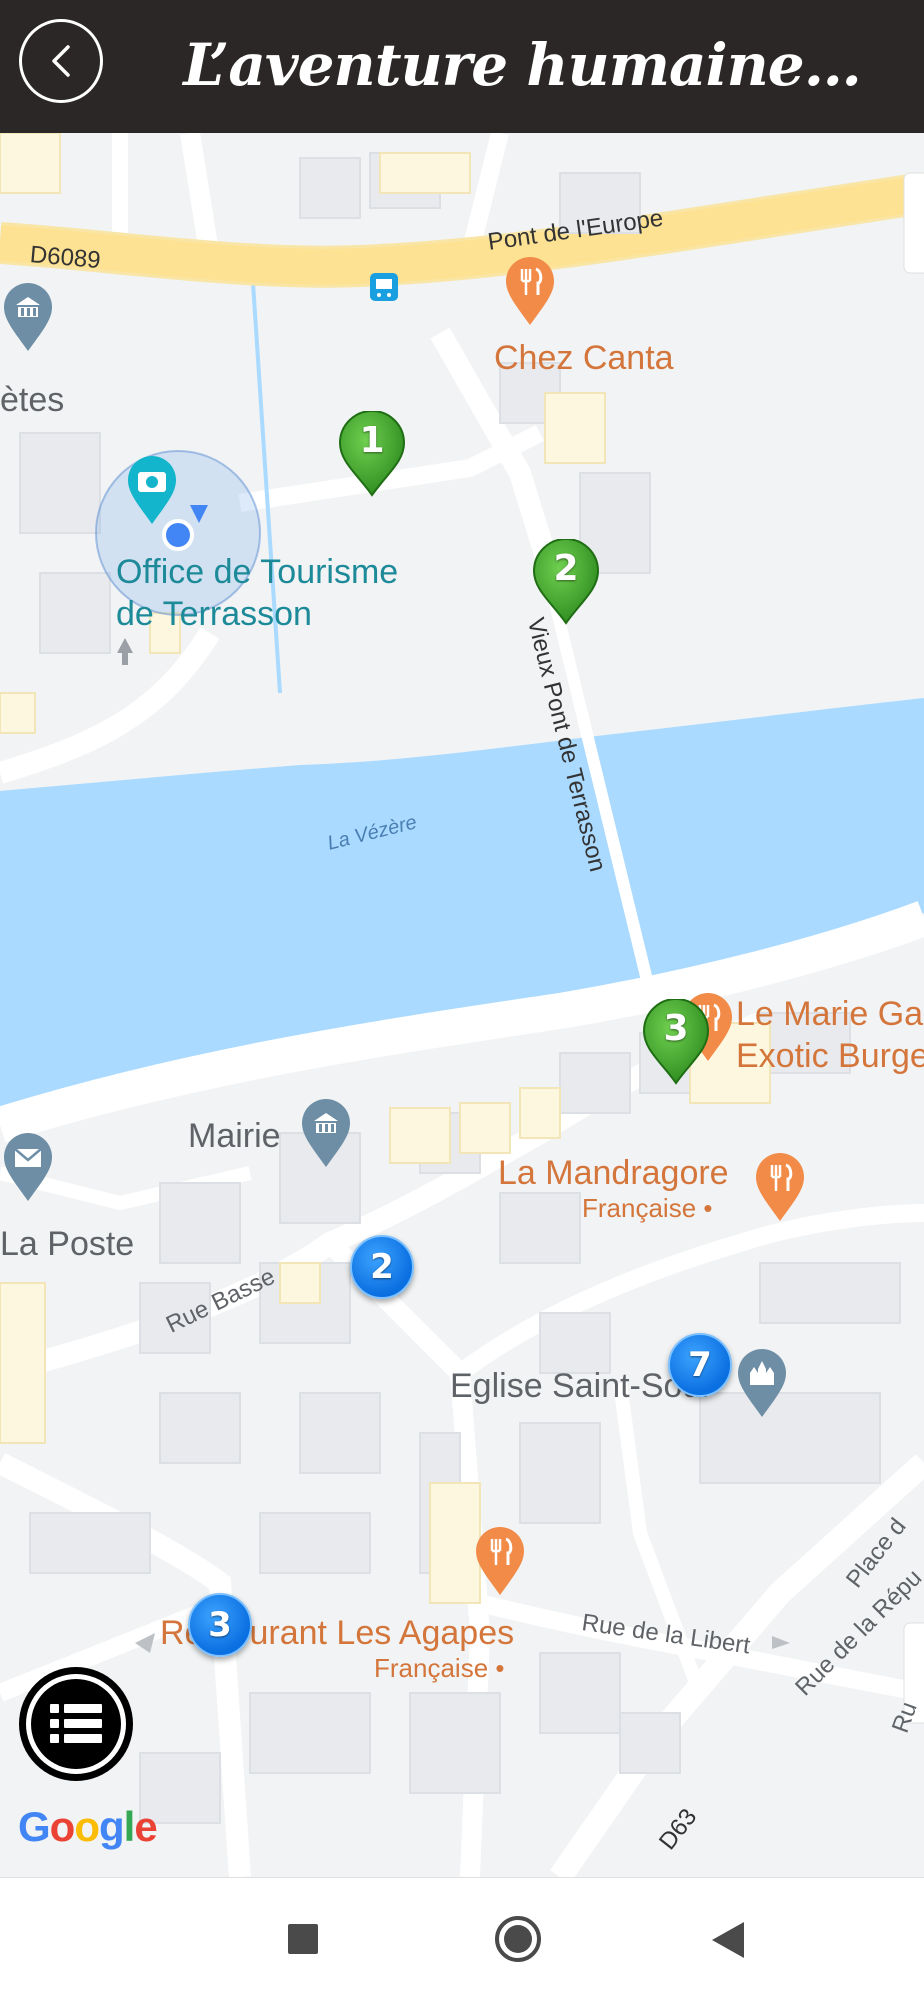 Image resolution: width=924 pixels, height=2001 pixels. What do you see at coordinates (462, 1939) in the screenshot?
I see `system-navigation-bar` at bounding box center [462, 1939].